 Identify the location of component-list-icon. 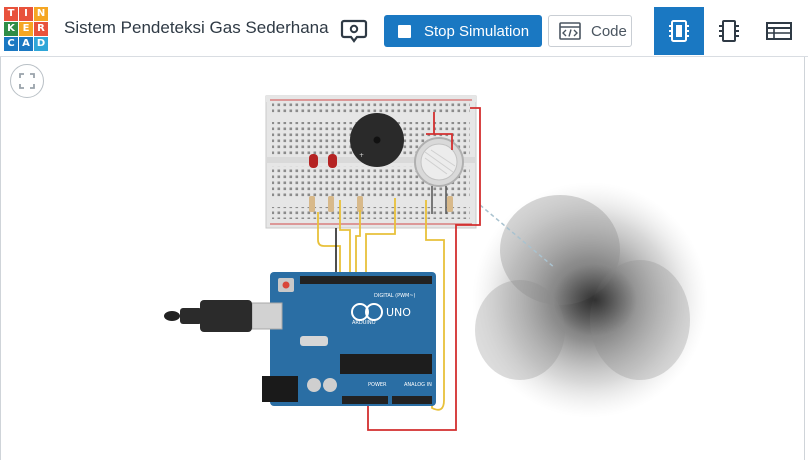
(779, 31).